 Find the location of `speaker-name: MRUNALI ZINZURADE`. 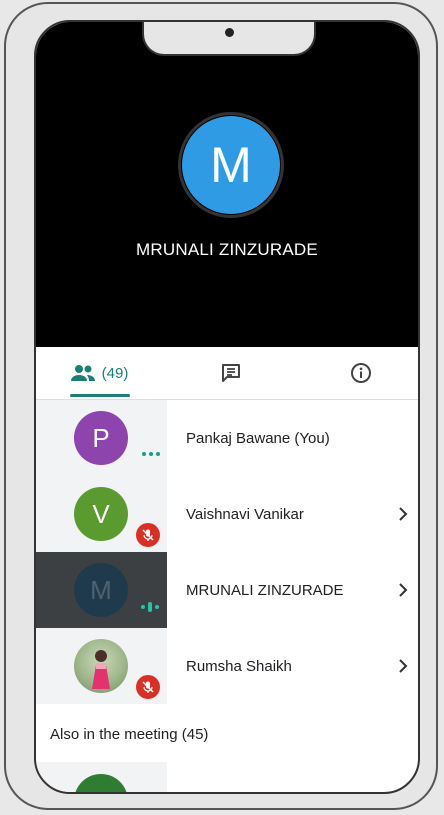

speaker-name: MRUNALI ZINZURADE is located at coordinates (227, 249).